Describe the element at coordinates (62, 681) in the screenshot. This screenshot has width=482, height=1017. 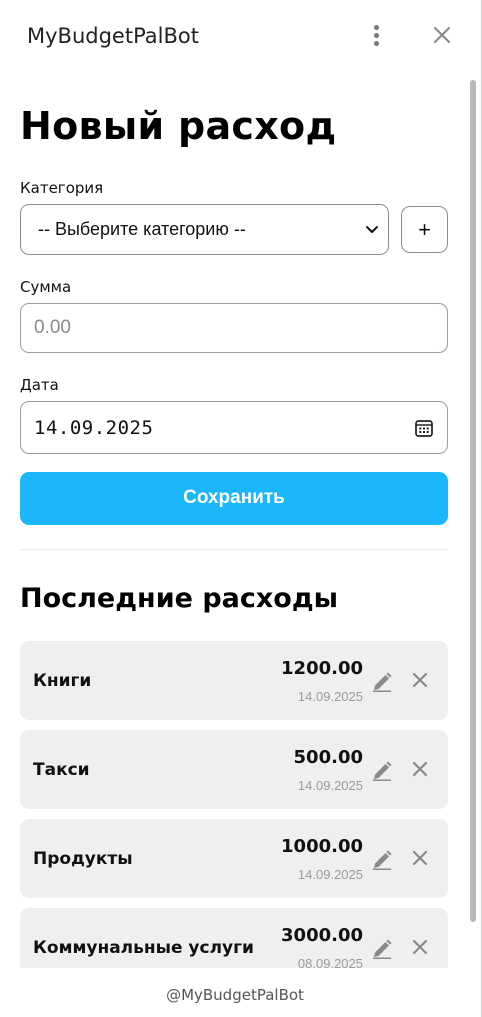
I see `expense-category: Книги` at that location.